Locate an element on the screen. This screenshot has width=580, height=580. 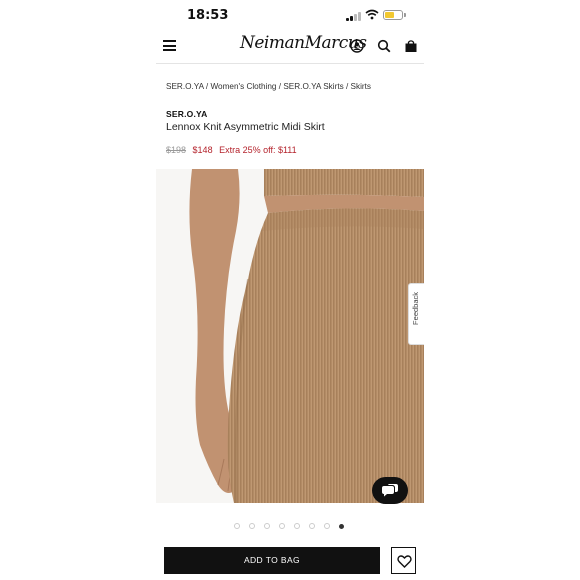
chat-button is located at coordinates (390, 490).